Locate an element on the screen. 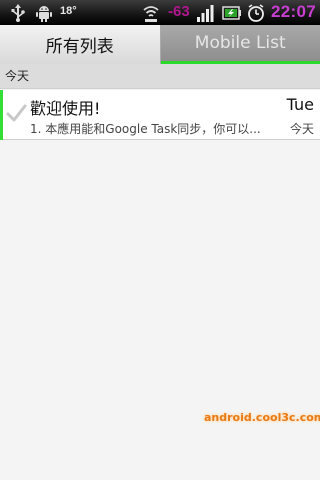  checkmark-icon is located at coordinates (16, 113).